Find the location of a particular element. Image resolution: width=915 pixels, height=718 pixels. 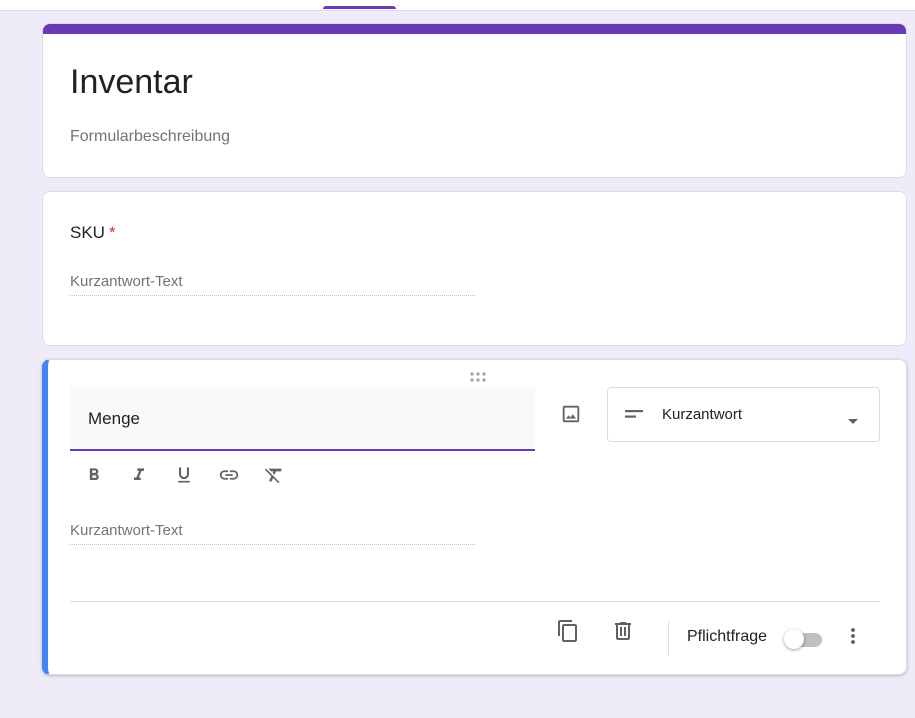

bold-button is located at coordinates (94, 477).